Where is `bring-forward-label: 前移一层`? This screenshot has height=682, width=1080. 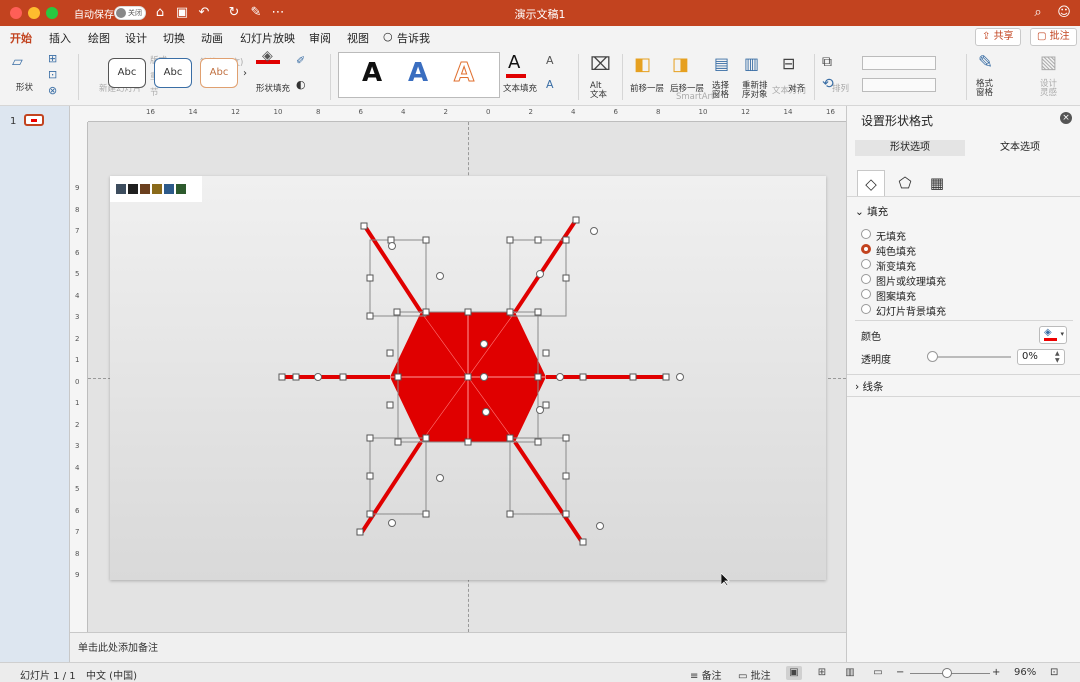 bring-forward-label: 前移一层 is located at coordinates (647, 88).